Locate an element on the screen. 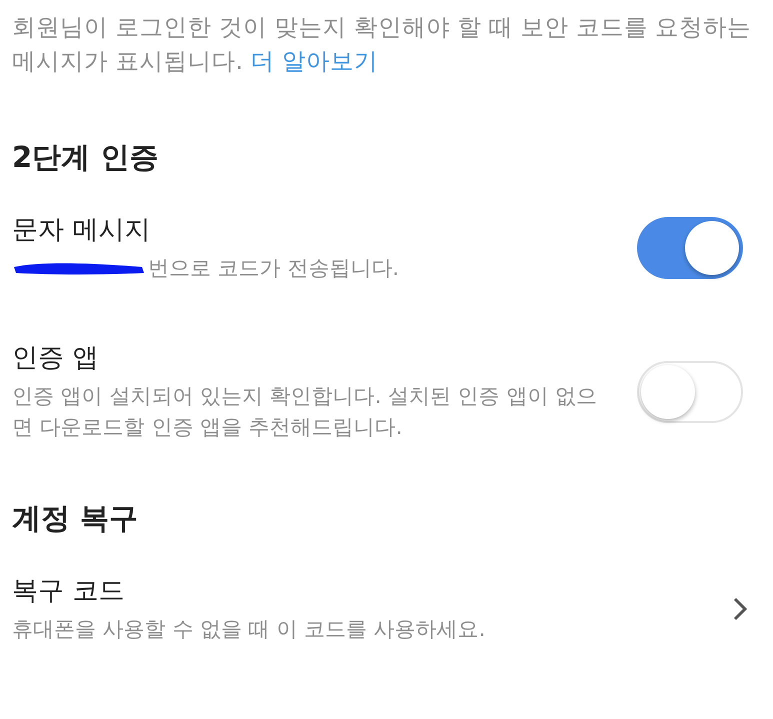 This screenshot has height=719, width=773. setting-title: 문자 메시지 is located at coordinates (82, 230).